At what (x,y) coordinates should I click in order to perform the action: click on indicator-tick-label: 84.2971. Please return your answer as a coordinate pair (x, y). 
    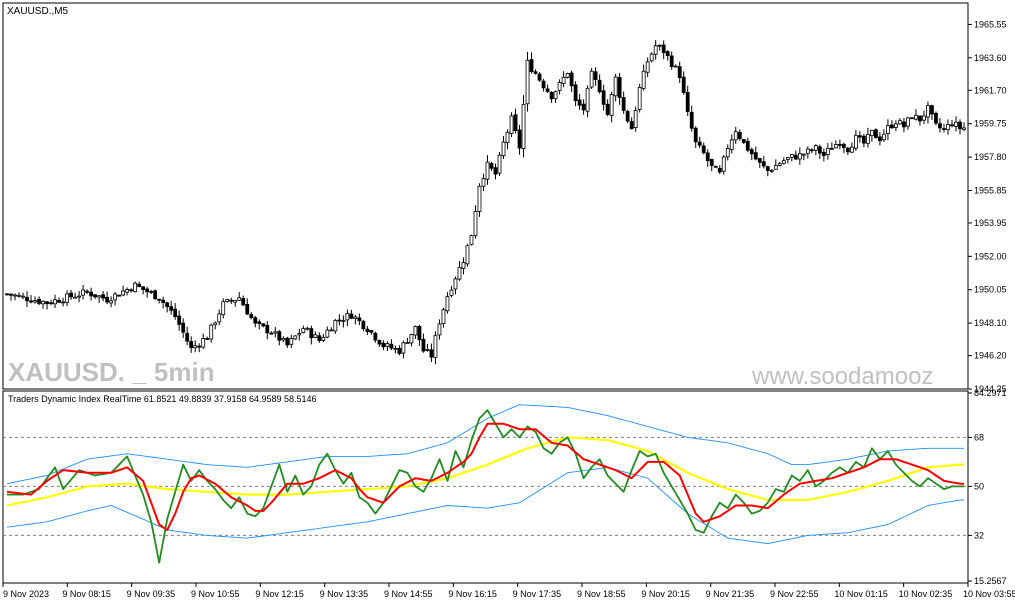
    Looking at the image, I should click on (990, 393).